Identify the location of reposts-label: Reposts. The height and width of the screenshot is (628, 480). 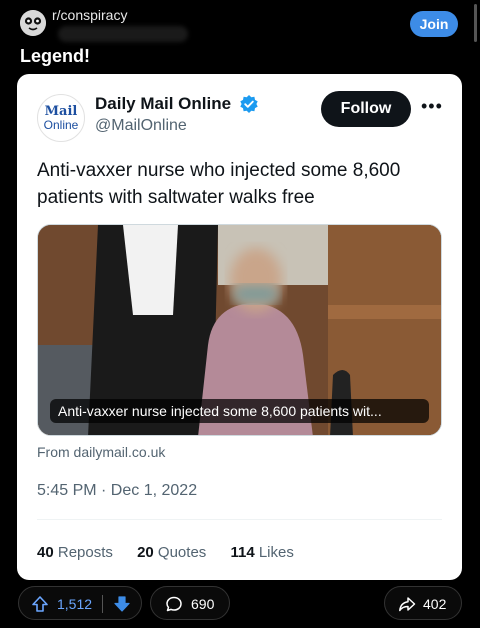
(85, 552).